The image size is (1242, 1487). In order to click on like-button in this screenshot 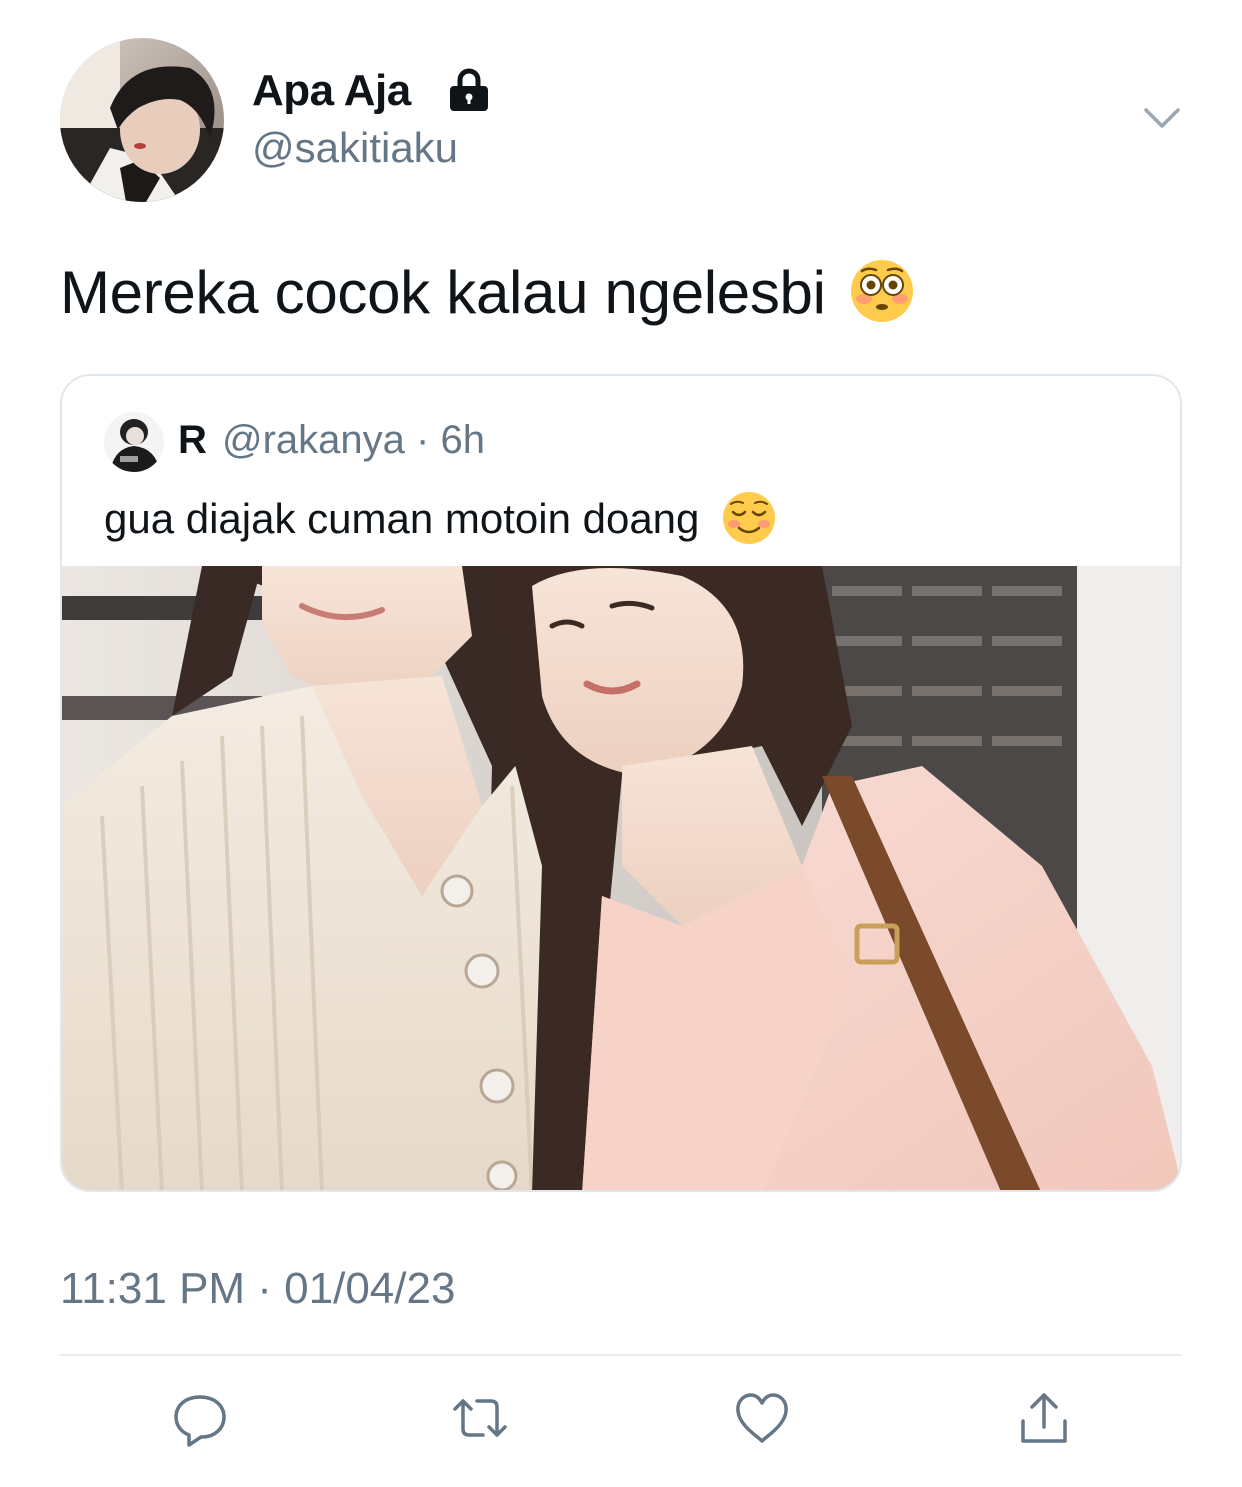, I will do `click(762, 1418)`.